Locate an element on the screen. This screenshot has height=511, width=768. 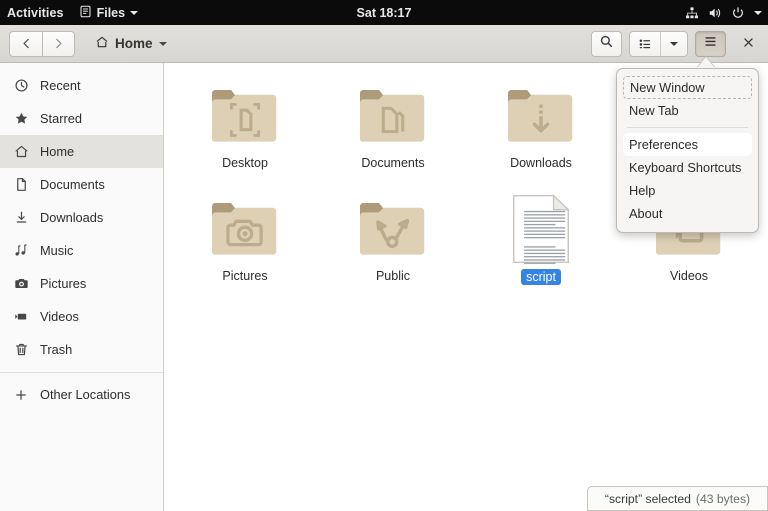
menu-item-label: New Window is located at coordinates (667, 87).